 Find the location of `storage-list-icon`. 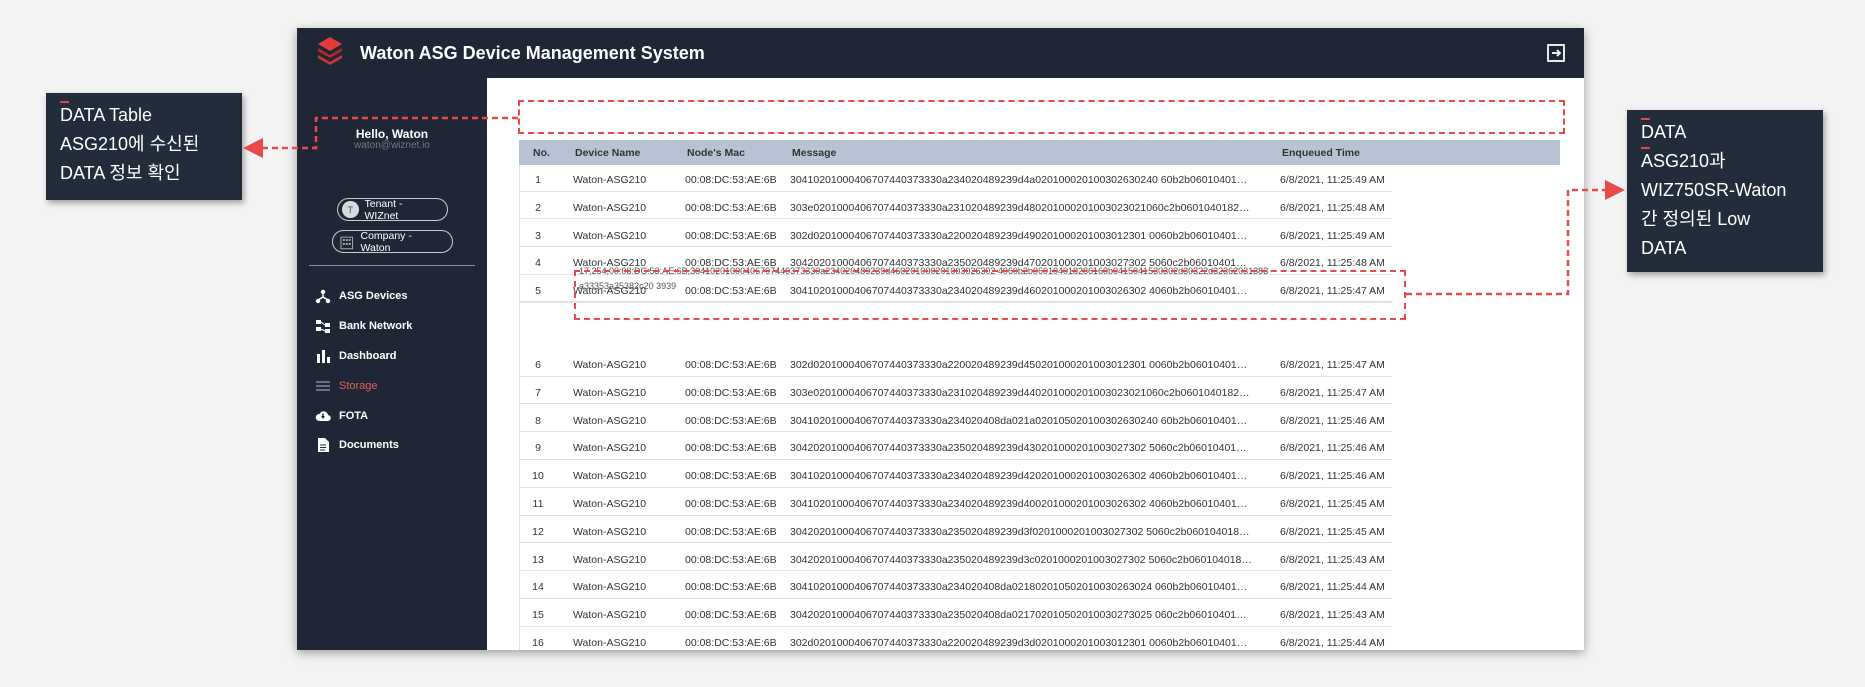

storage-list-icon is located at coordinates (323, 386).